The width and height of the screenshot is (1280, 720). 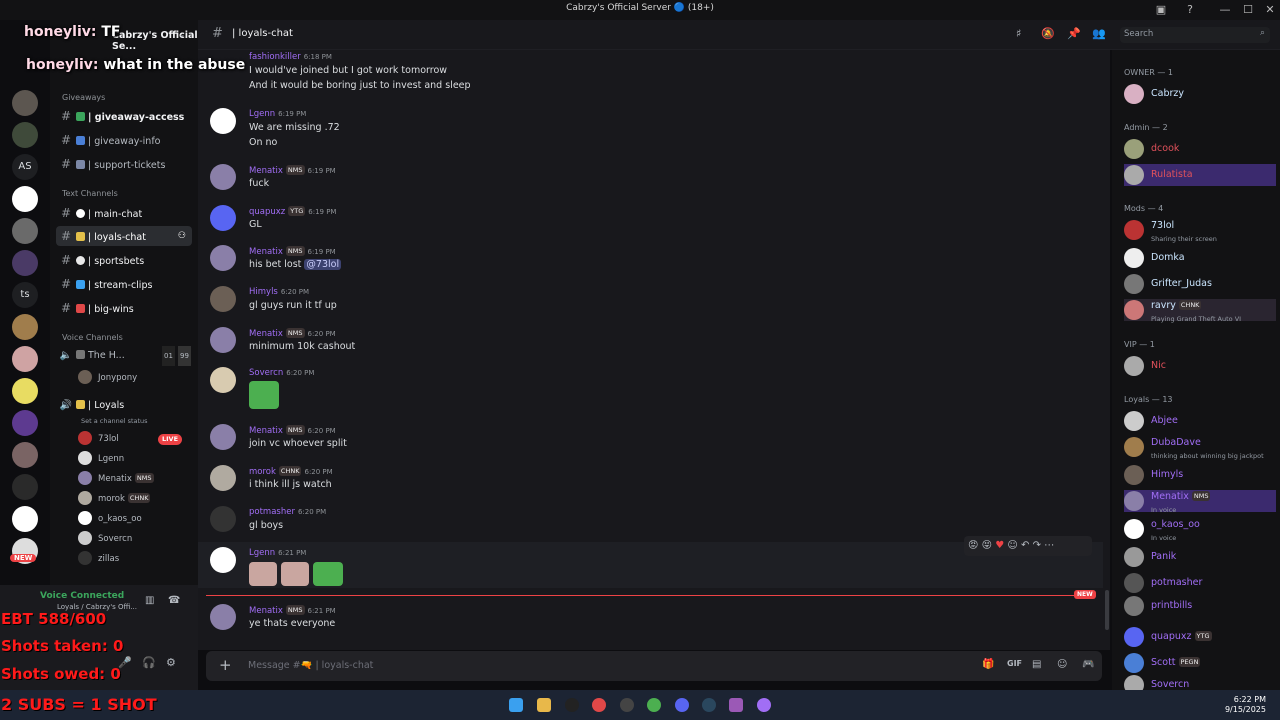 What do you see at coordinates (1200, 258) in the screenshot?
I see `member-item: Domka` at bounding box center [1200, 258].